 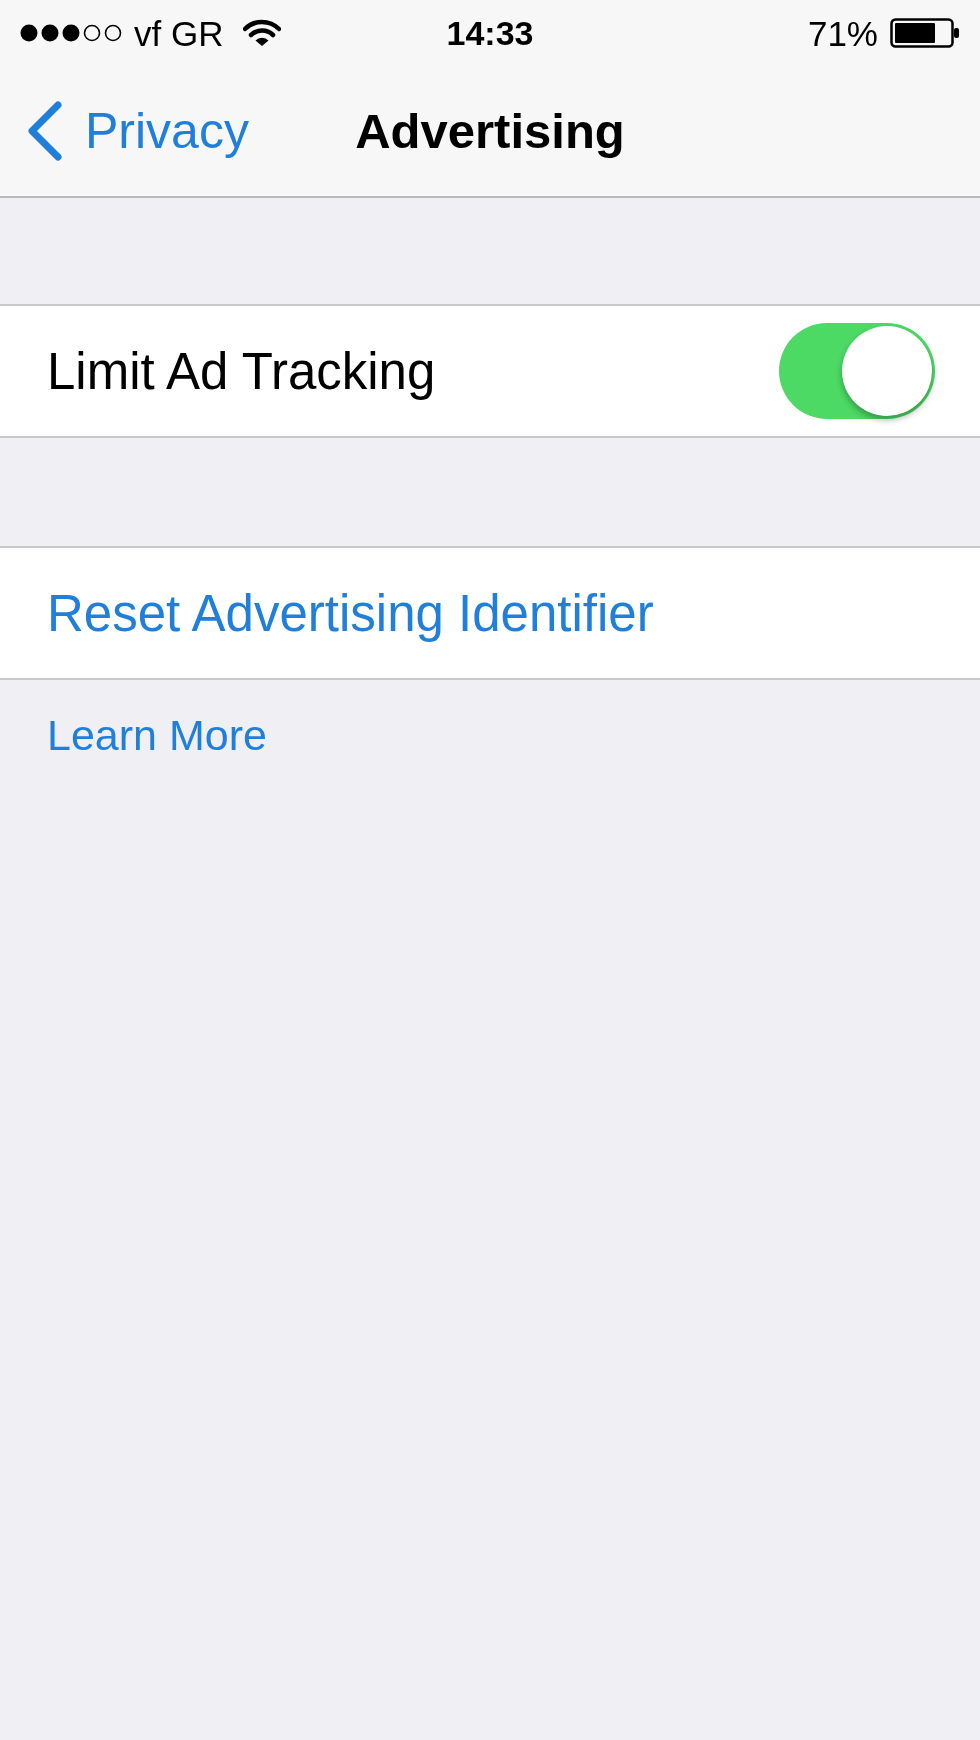 What do you see at coordinates (179, 33) in the screenshot?
I see `carrier-name: vf GR` at bounding box center [179, 33].